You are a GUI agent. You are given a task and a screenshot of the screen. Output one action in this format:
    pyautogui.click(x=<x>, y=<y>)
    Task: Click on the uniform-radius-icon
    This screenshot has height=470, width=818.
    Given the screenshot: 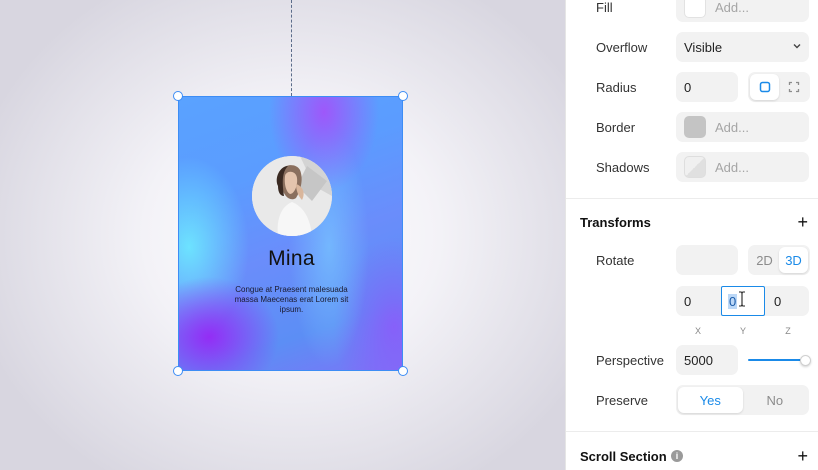 What is the action you would take?
    pyautogui.click(x=764, y=87)
    